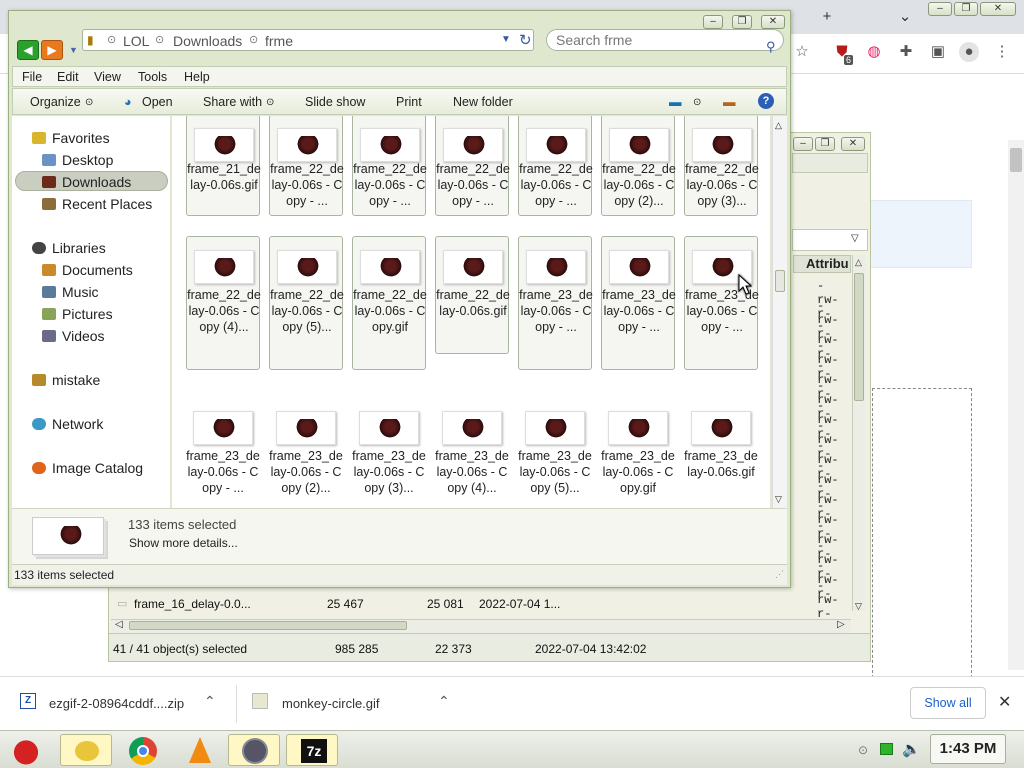 The height and width of the screenshot is (768, 1024). I want to click on browser-minimize-button: –, so click(940, 9).